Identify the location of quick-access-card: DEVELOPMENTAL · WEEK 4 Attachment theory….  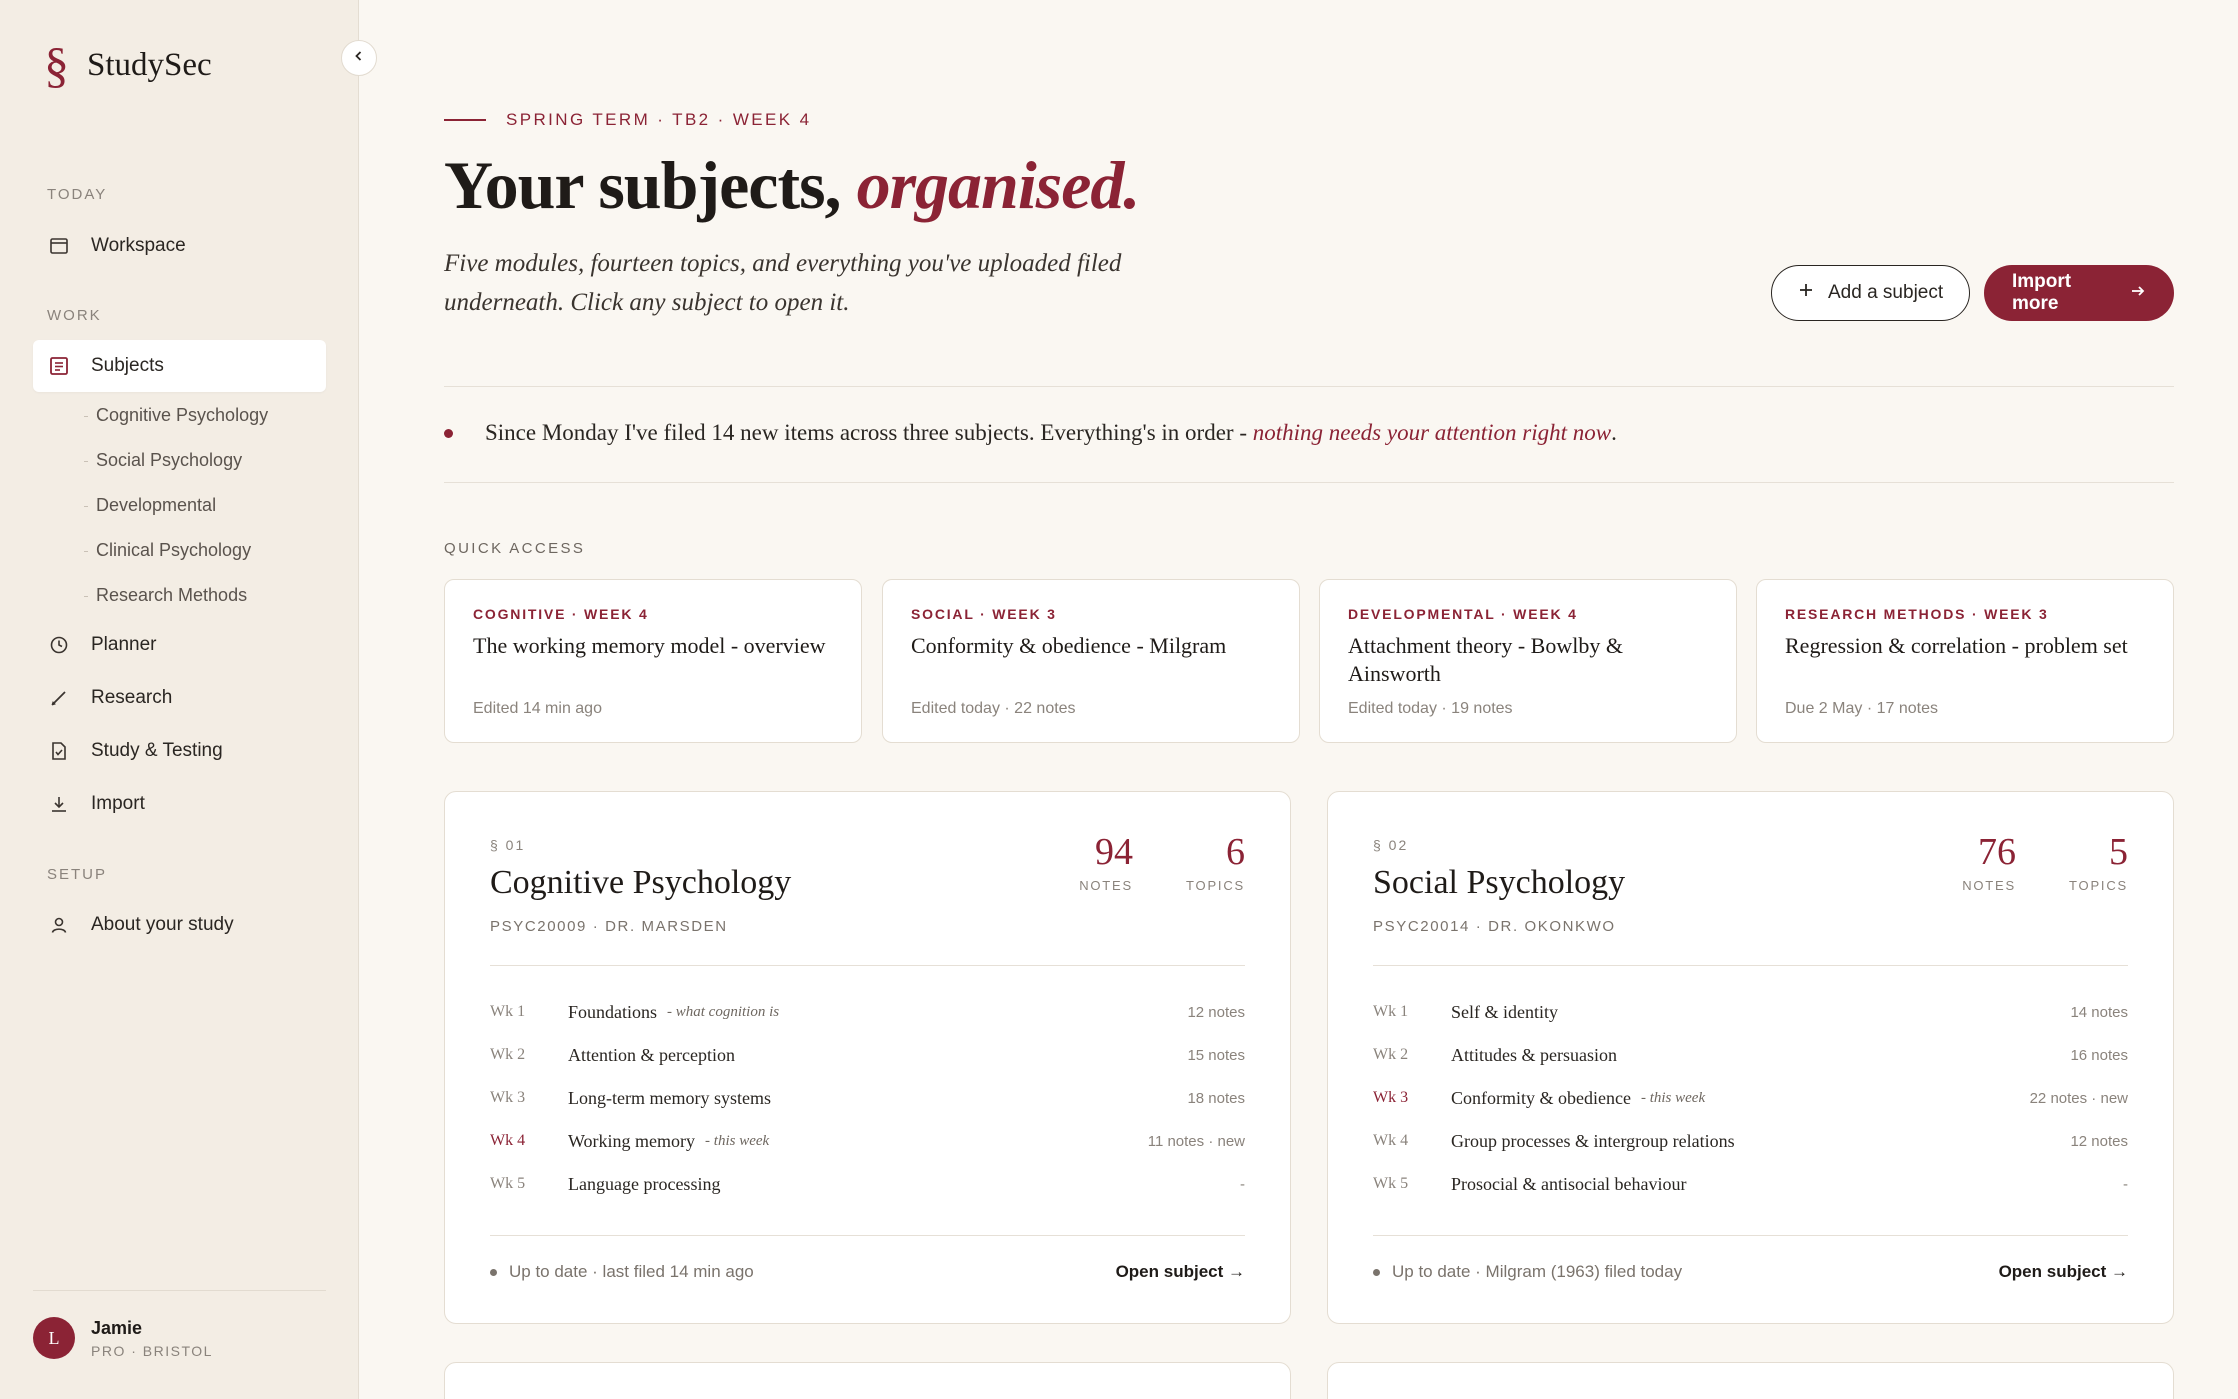
(1528, 661).